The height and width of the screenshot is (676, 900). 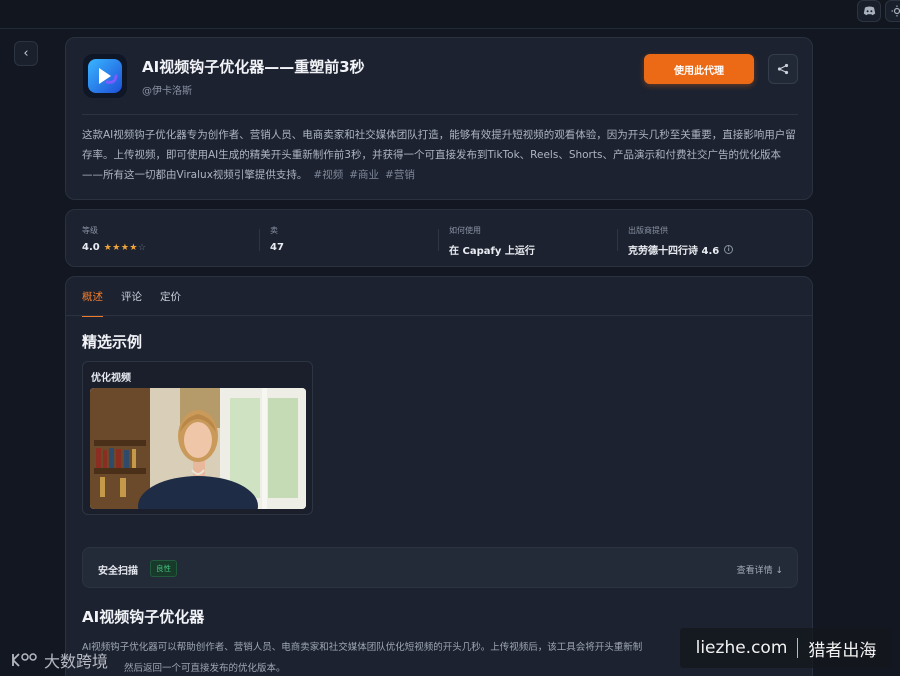 I want to click on discord-icon, so click(x=869, y=11).